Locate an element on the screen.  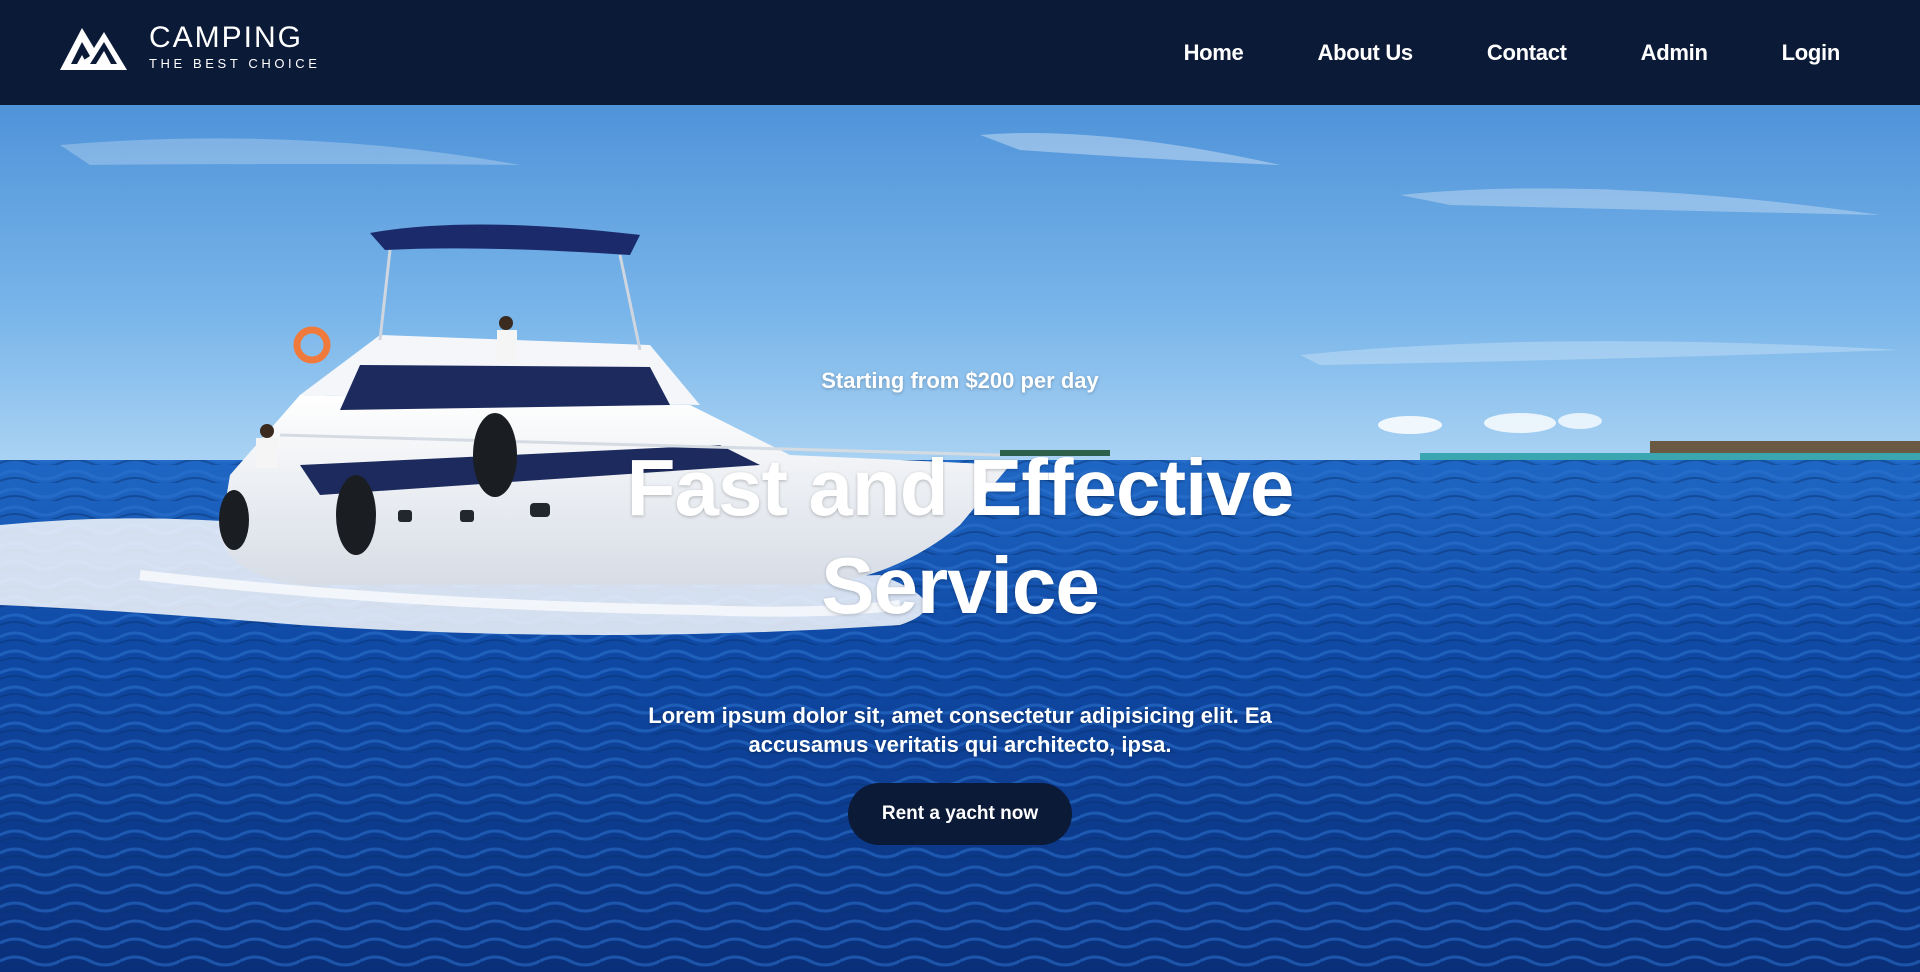
nav-item-login: Login is located at coordinates (1811, 53).